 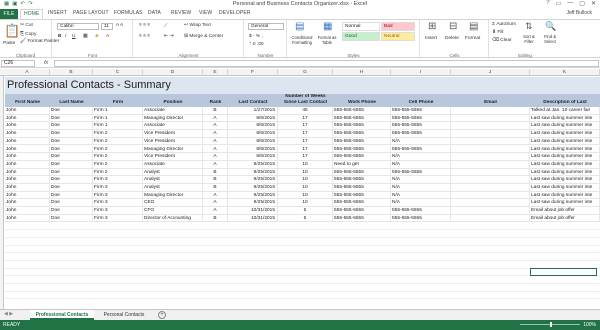 What do you see at coordinates (547, 3) in the screenshot?
I see `help-button: ?` at bounding box center [547, 3].